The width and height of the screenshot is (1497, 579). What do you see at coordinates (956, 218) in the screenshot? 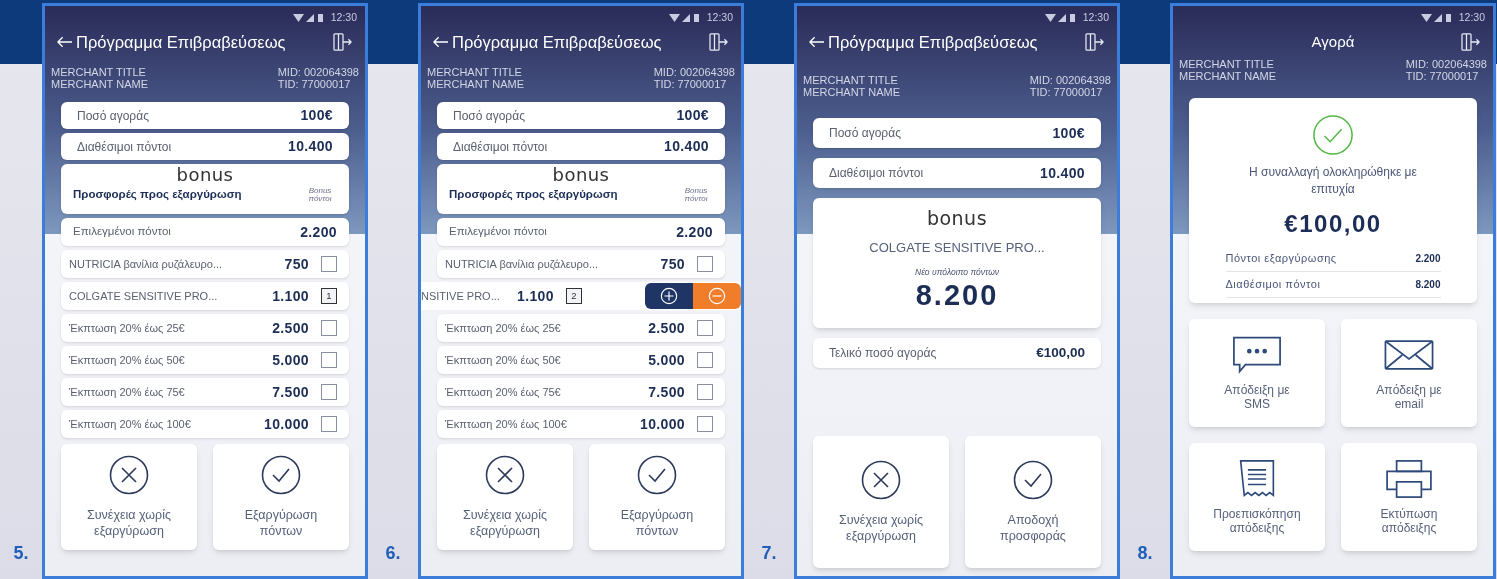
I see `bonus-logo: bonus` at bounding box center [956, 218].